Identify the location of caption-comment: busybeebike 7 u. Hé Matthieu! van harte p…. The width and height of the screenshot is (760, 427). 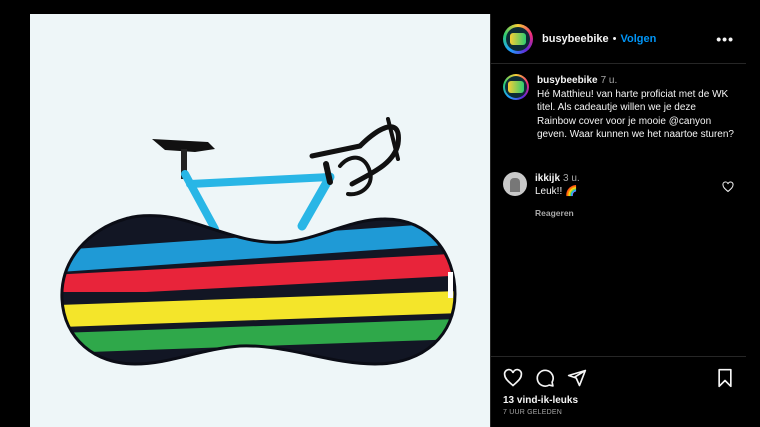
(618, 108).